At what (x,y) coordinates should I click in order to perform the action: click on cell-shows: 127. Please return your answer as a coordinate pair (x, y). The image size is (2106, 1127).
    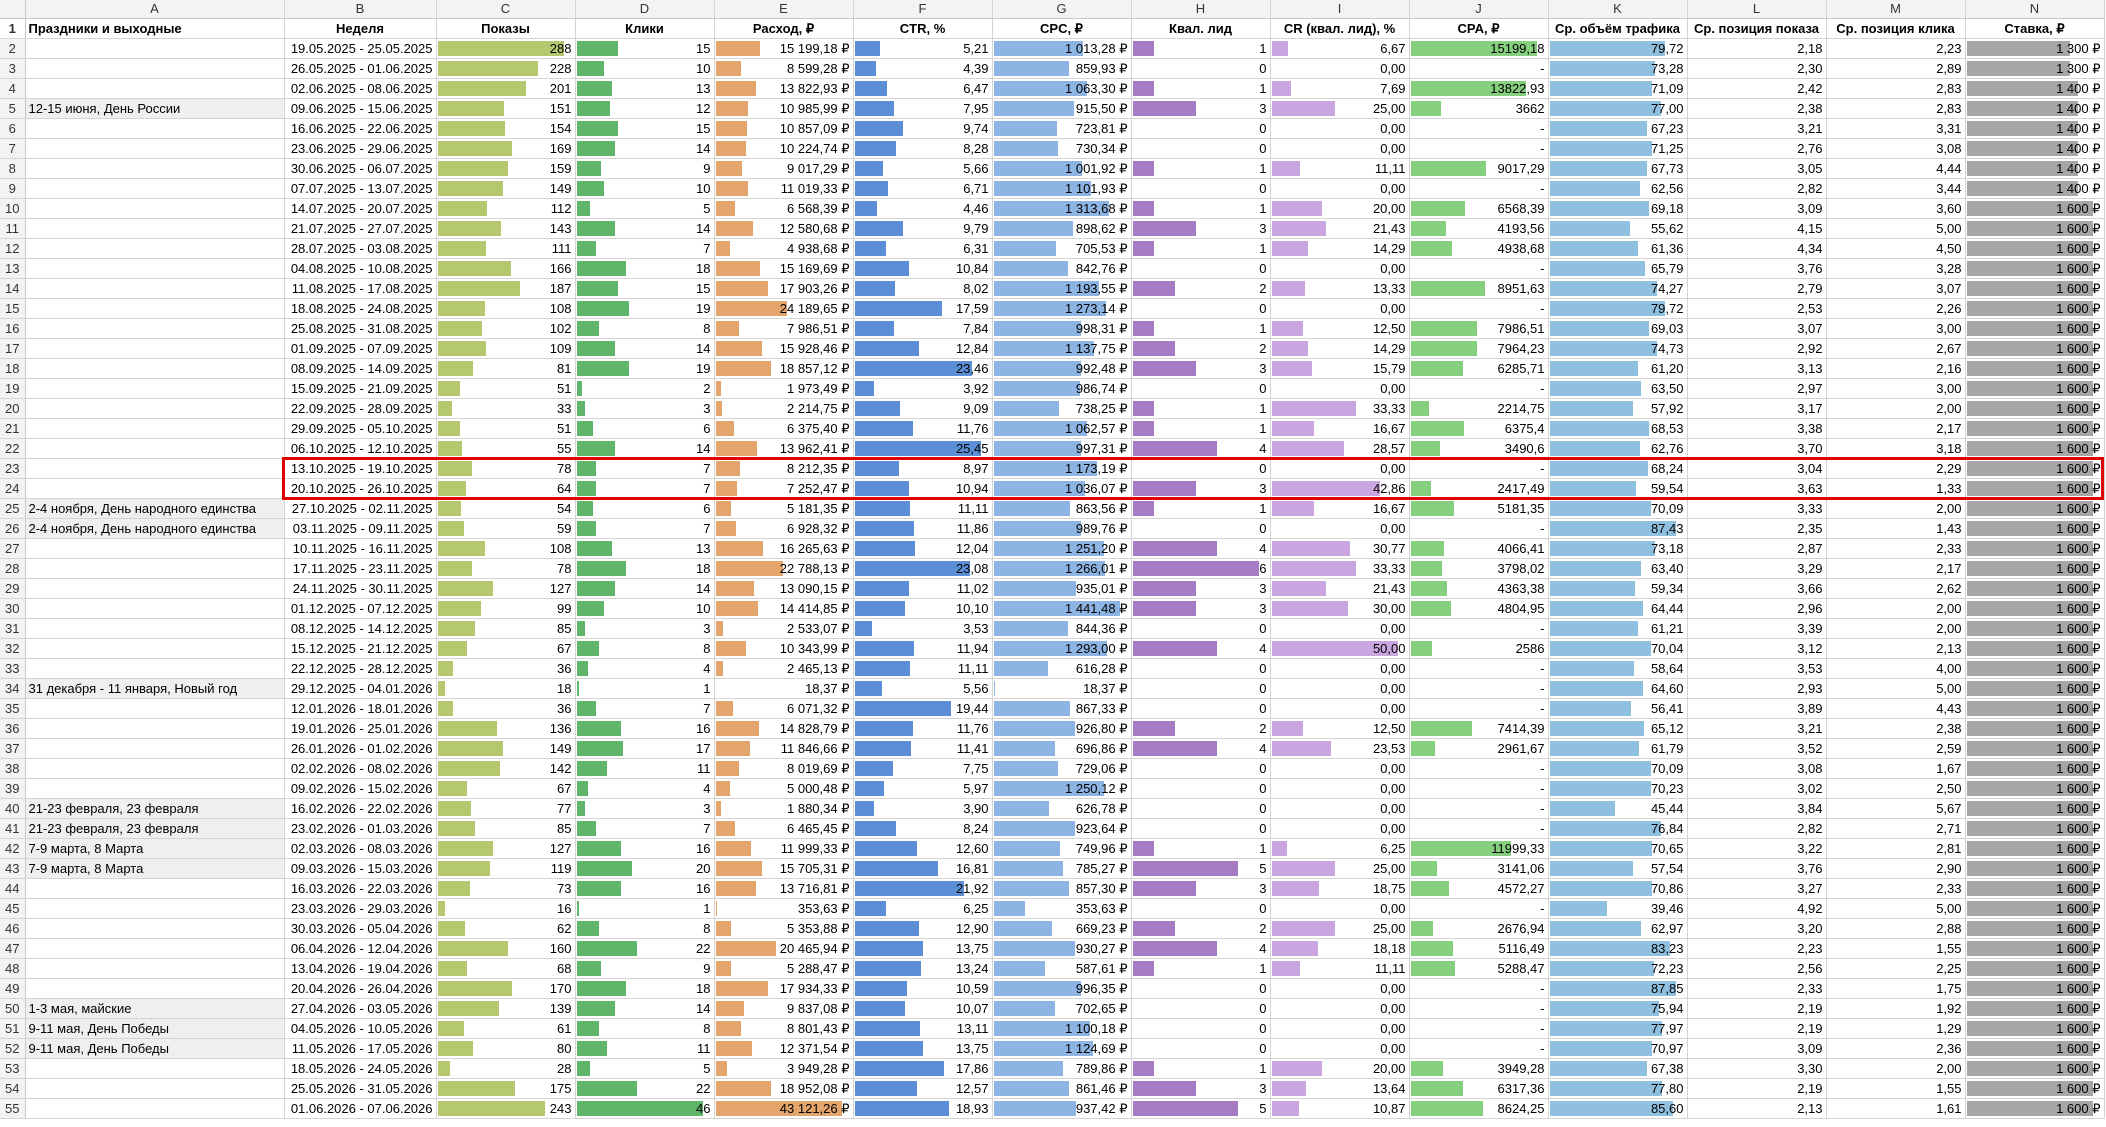
    Looking at the image, I should click on (506, 588).